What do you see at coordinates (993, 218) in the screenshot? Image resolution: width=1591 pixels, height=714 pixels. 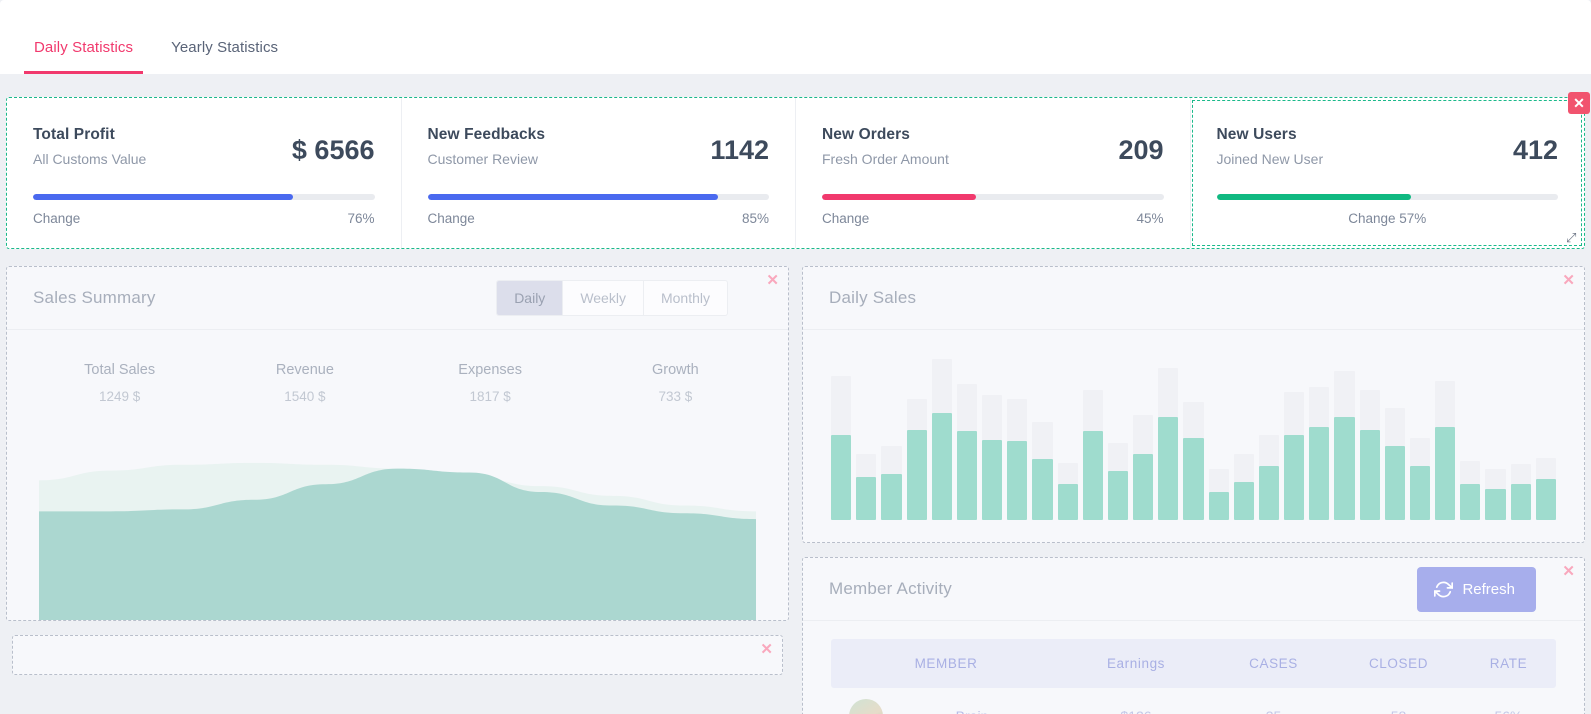 I see `stat-card-footer: Change 45%` at bounding box center [993, 218].